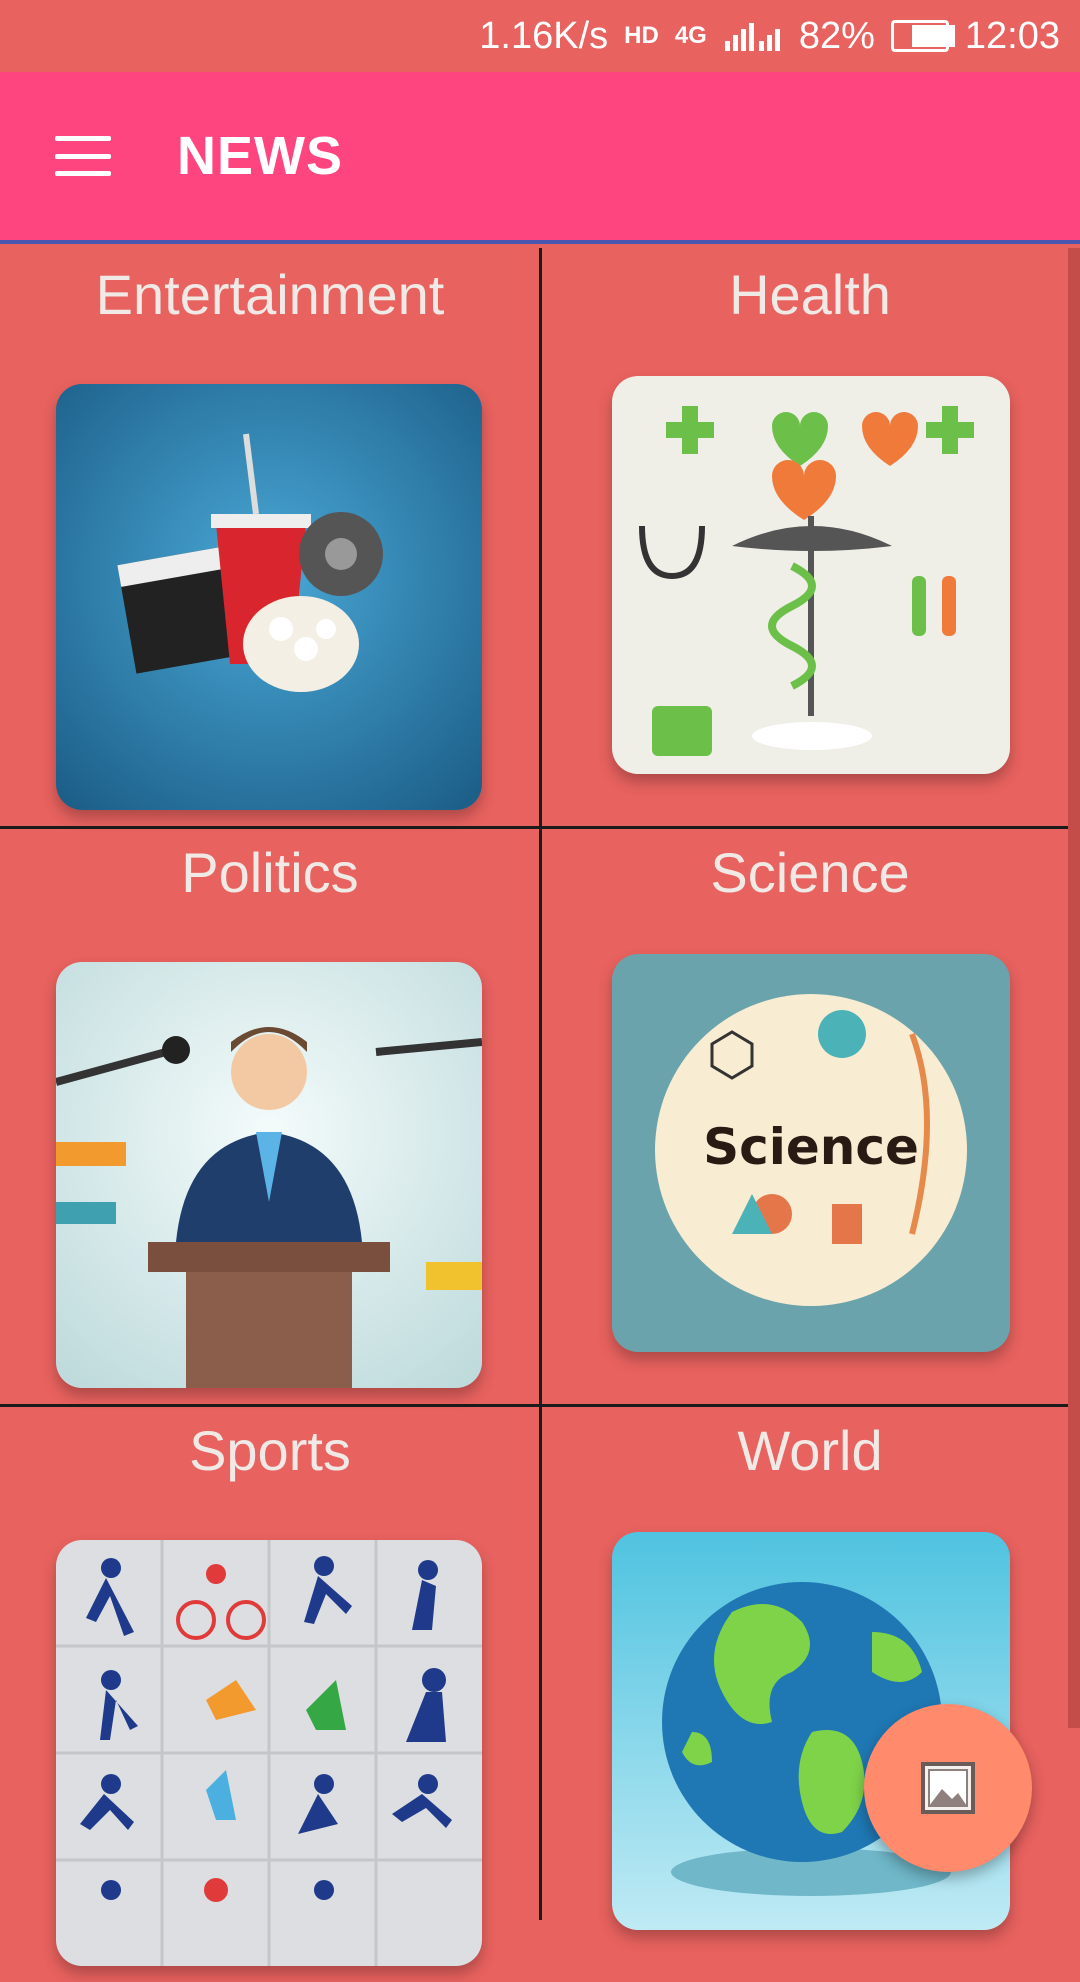  What do you see at coordinates (270, 872) in the screenshot?
I see `category-label: Politics` at bounding box center [270, 872].